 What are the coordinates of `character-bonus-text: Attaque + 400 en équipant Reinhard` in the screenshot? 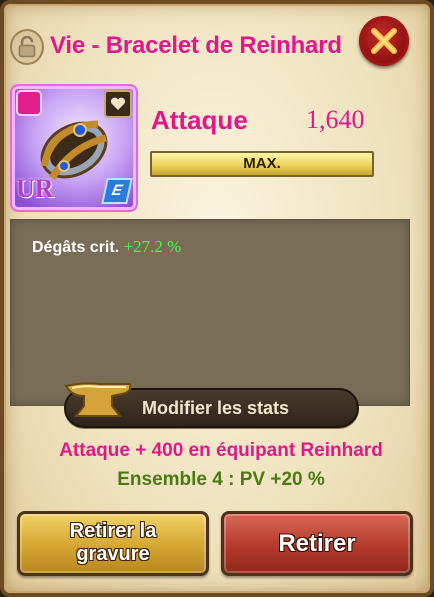 It's located at (221, 450).